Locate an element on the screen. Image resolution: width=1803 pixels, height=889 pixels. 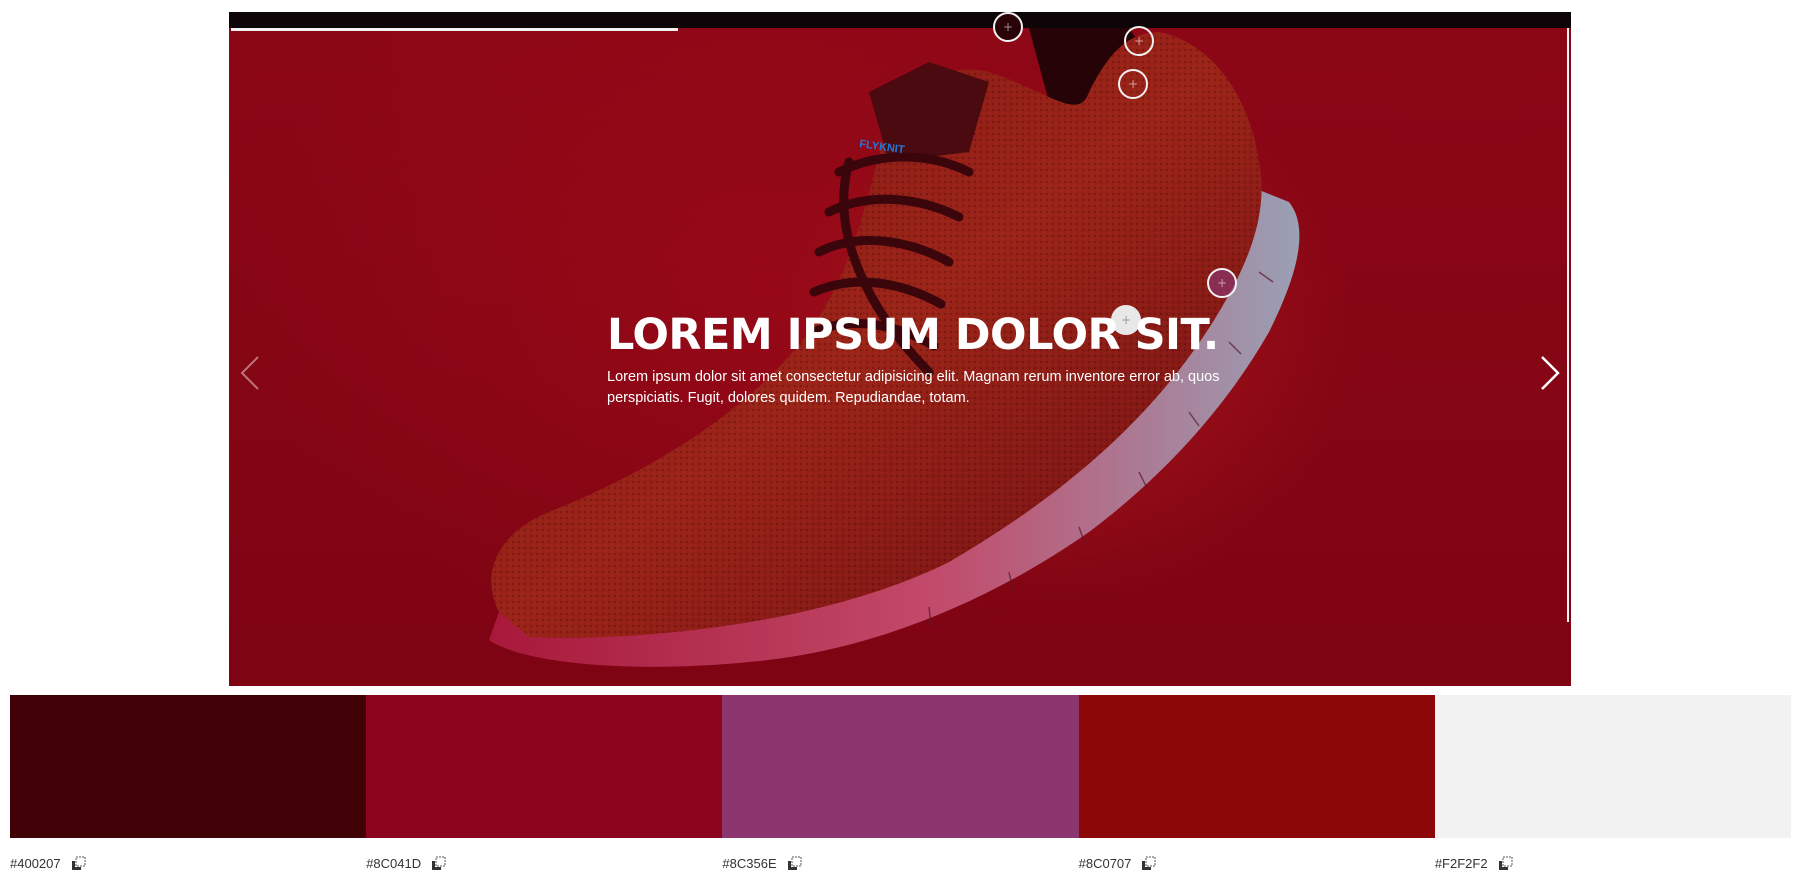
slide-edge-line is located at coordinates (1568, 325).